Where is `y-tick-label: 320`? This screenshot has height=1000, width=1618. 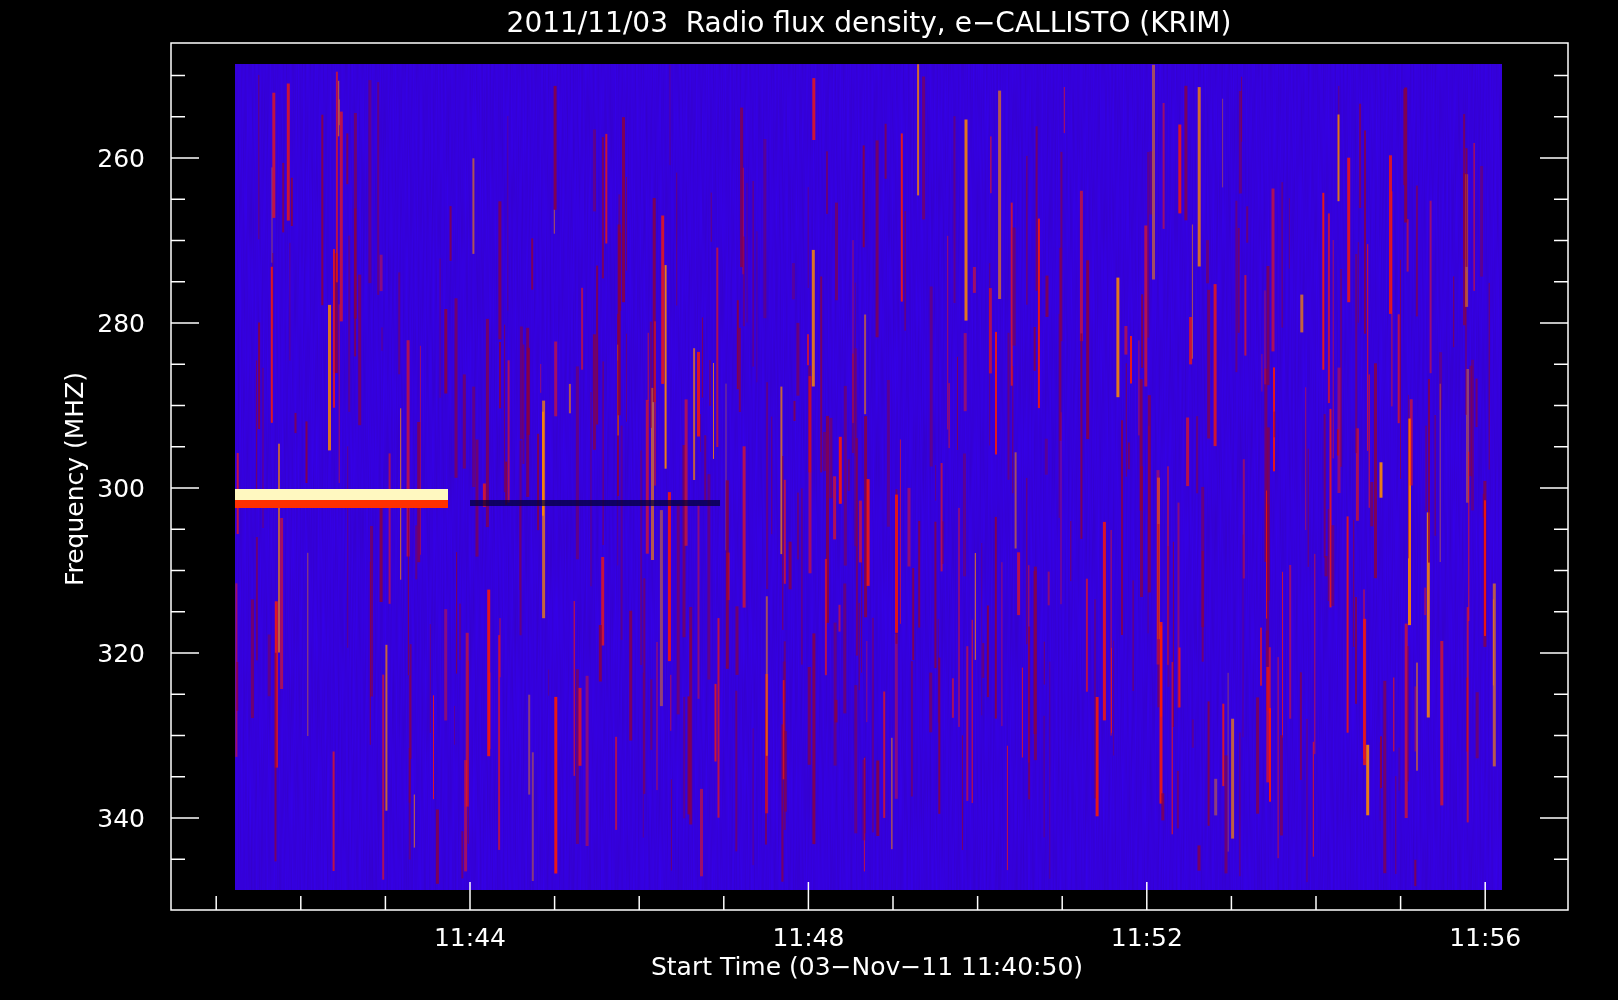 y-tick-label: 320 is located at coordinates (121, 653).